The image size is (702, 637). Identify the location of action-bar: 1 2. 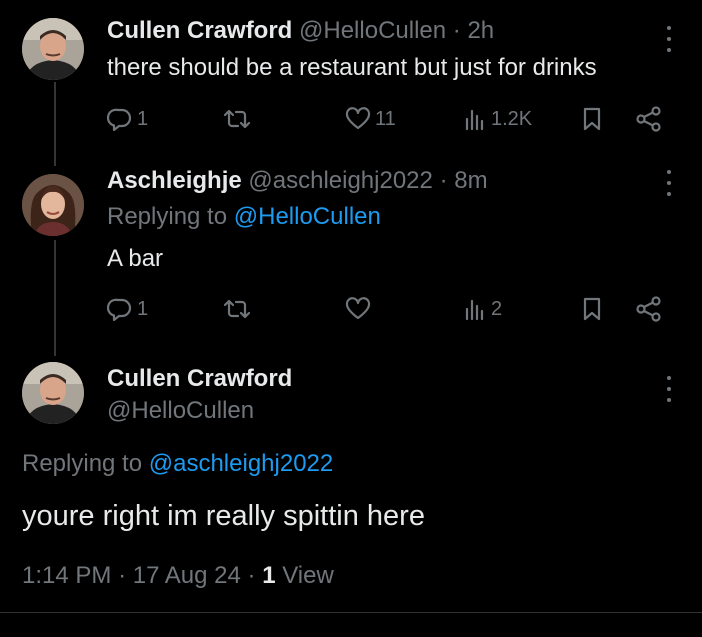
(387, 309).